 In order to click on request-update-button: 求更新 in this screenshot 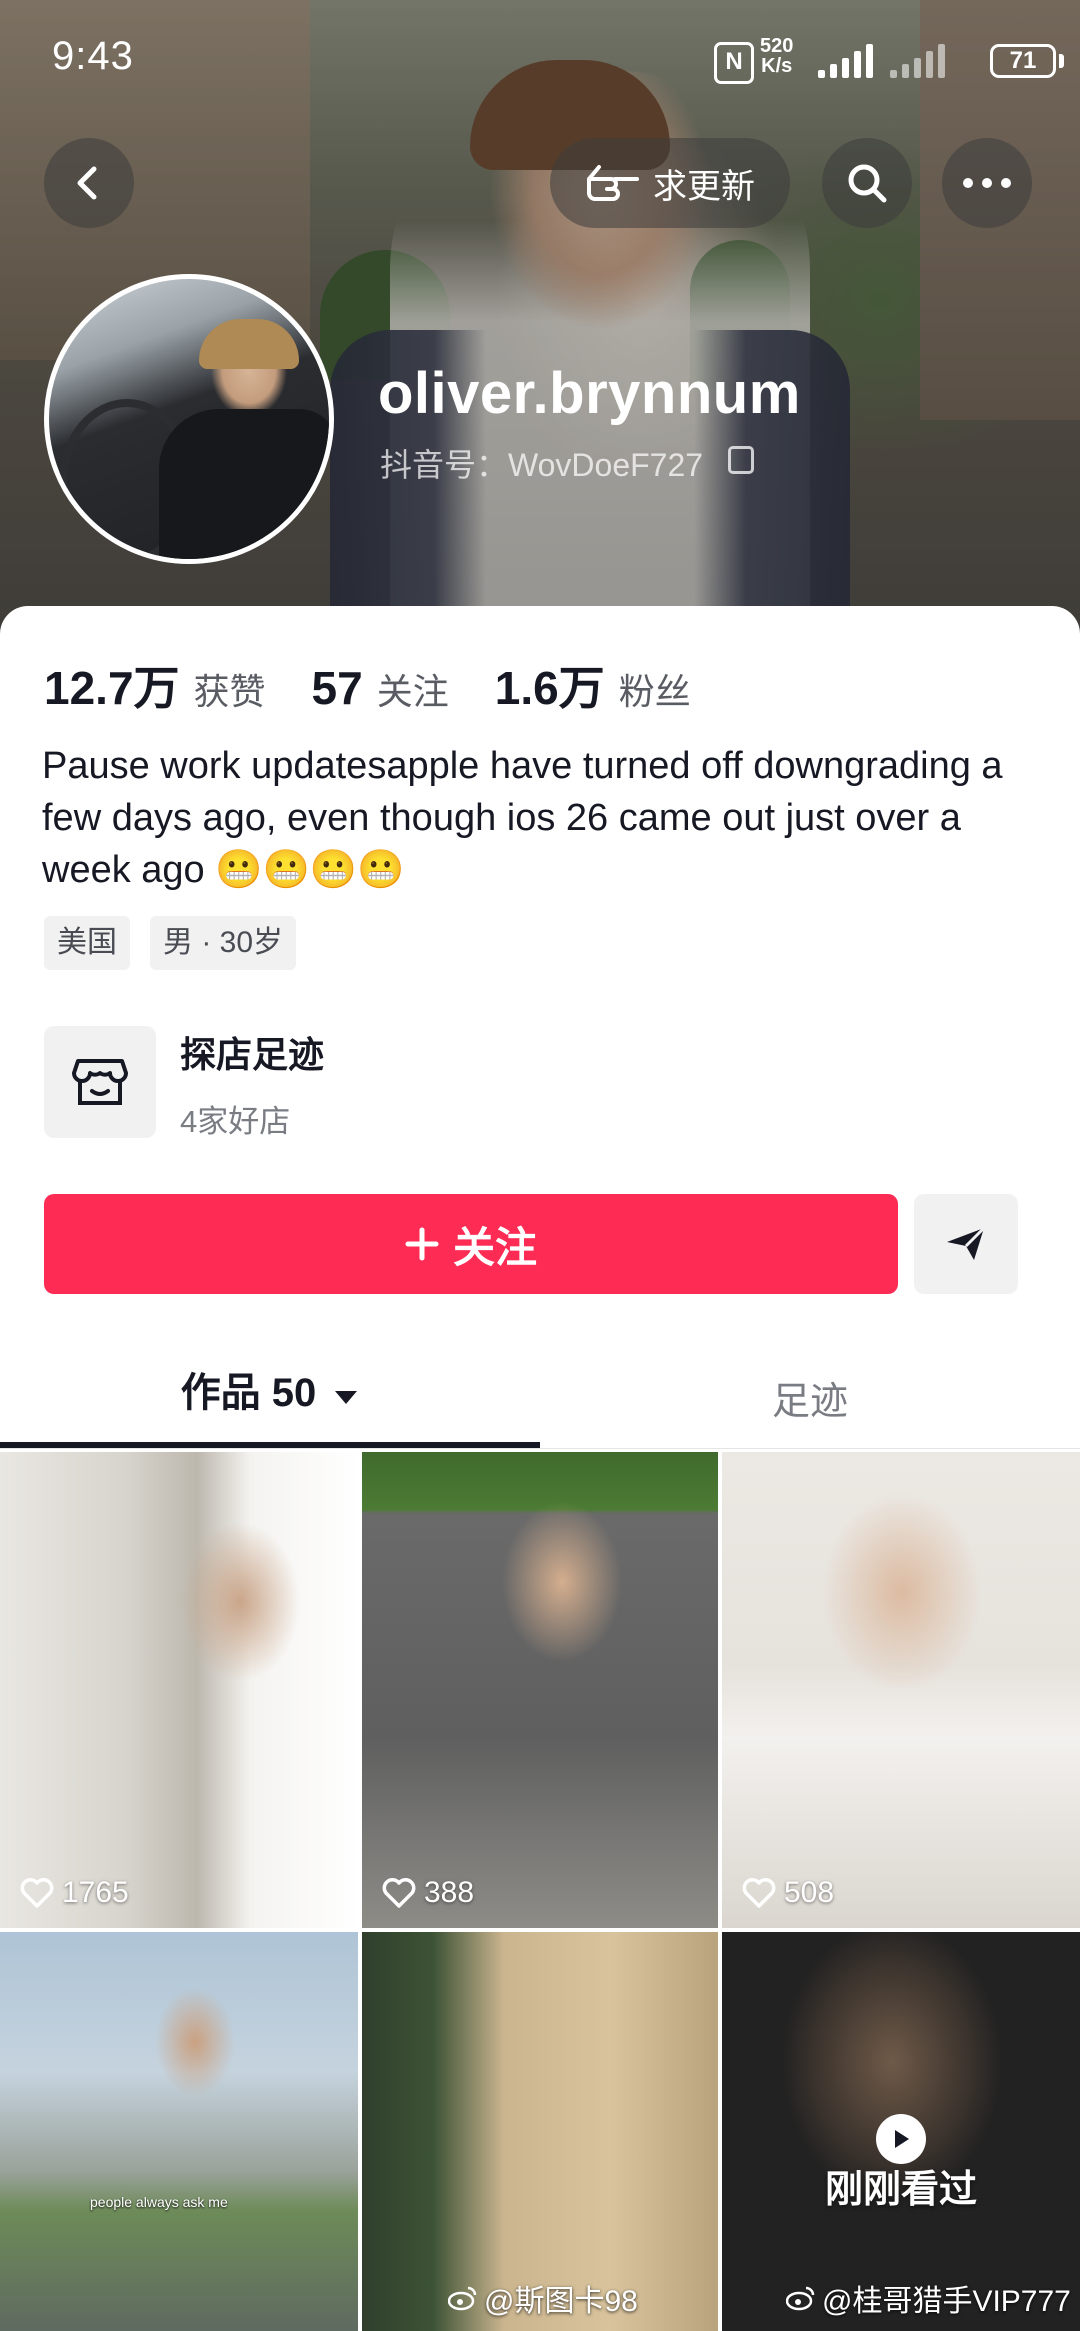, I will do `click(670, 183)`.